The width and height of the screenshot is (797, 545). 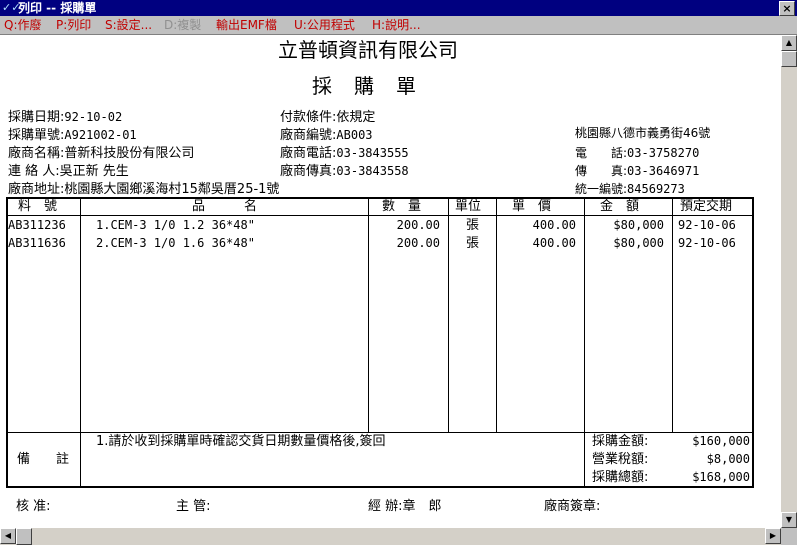 What do you see at coordinates (496, 315) in the screenshot?
I see `col-divider-unit` at bounding box center [496, 315].